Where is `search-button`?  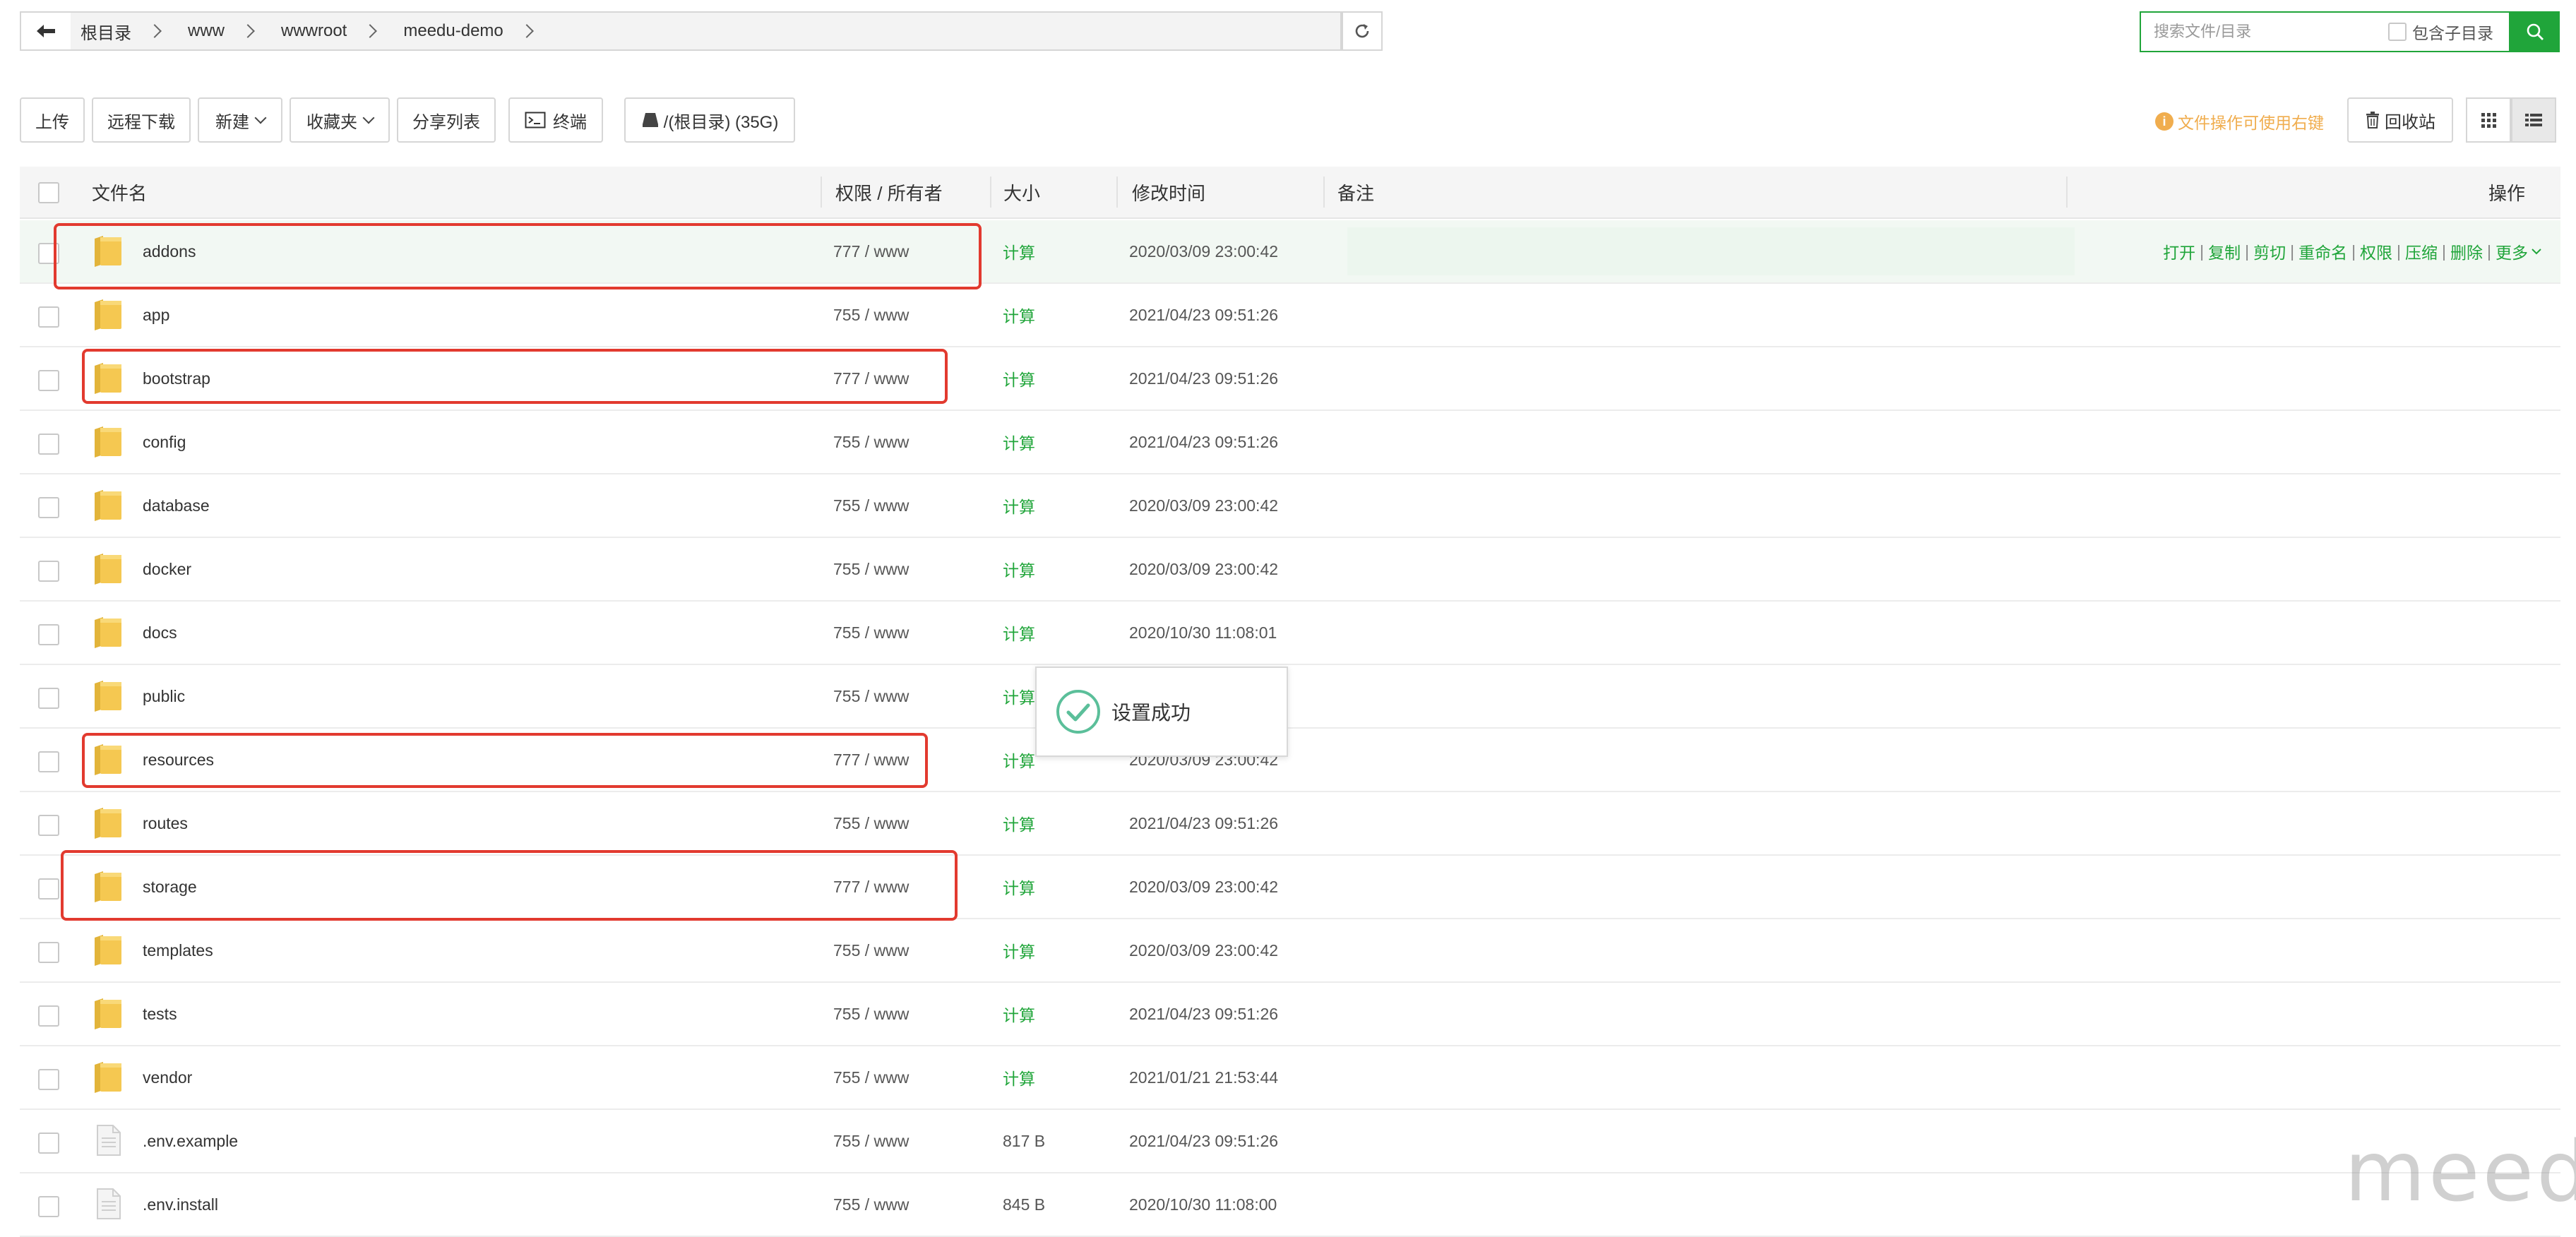
search-button is located at coordinates (2535, 32).